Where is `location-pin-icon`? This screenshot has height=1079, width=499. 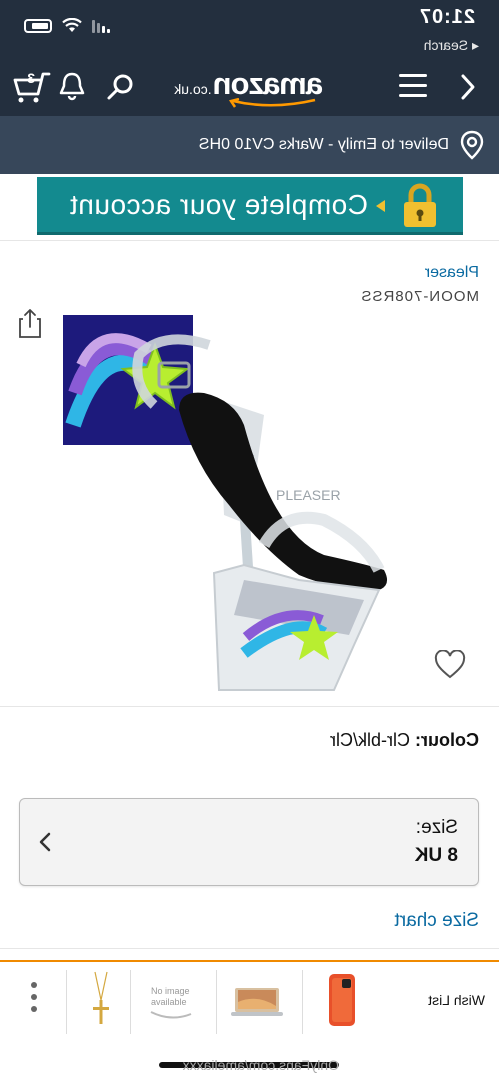 location-pin-icon is located at coordinates (472, 145).